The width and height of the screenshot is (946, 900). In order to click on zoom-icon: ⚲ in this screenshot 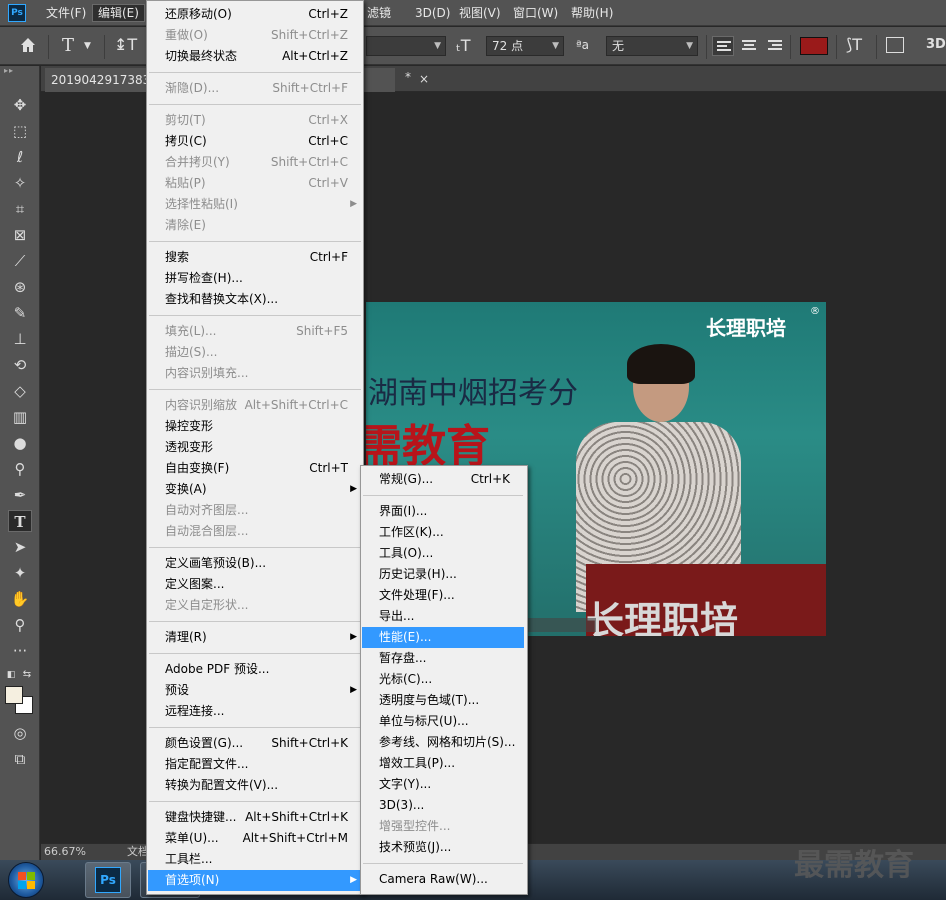, I will do `click(20, 625)`.